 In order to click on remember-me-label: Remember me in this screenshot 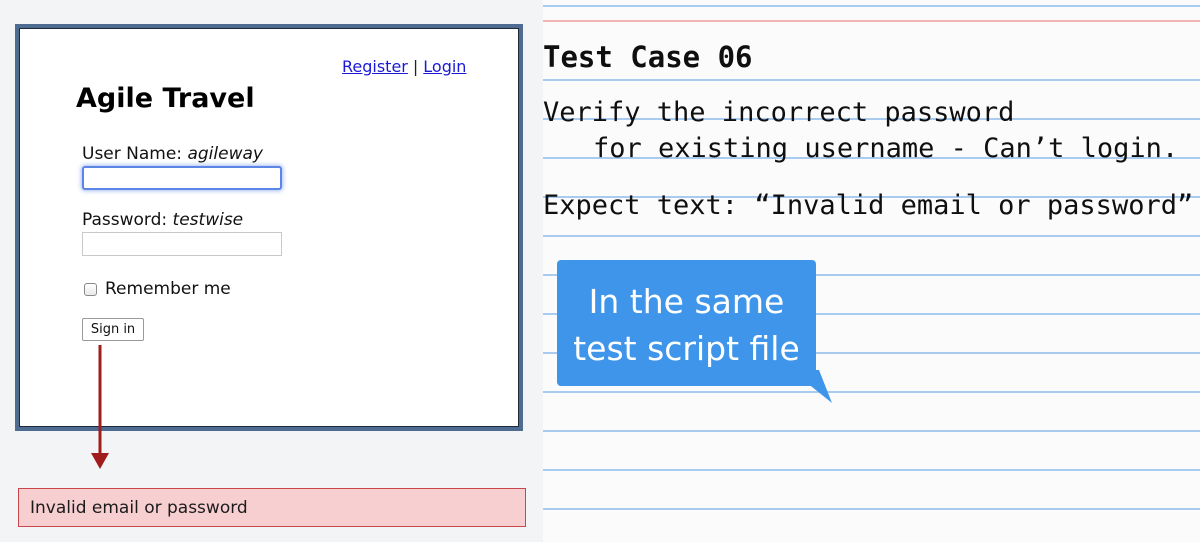, I will do `click(168, 289)`.